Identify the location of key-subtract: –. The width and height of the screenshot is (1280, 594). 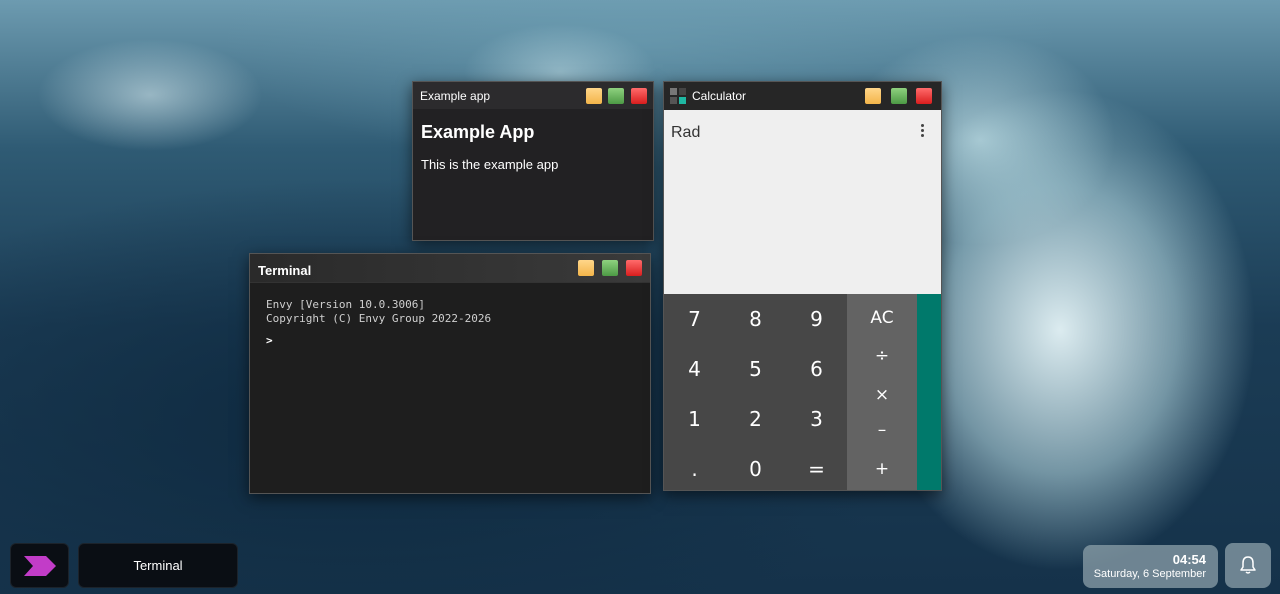
(882, 430).